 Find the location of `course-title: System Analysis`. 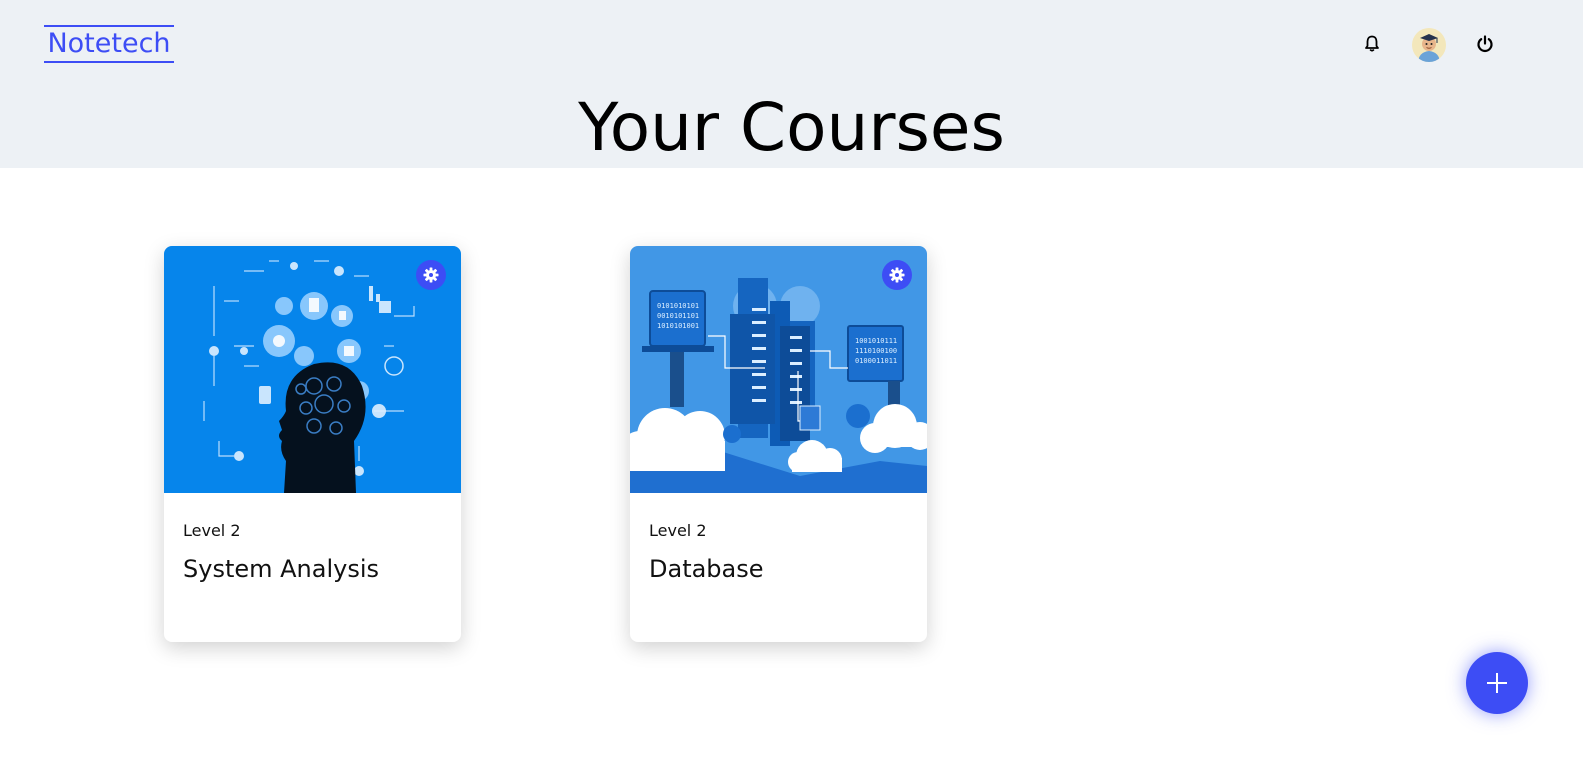

course-title: System Analysis is located at coordinates (281, 569).